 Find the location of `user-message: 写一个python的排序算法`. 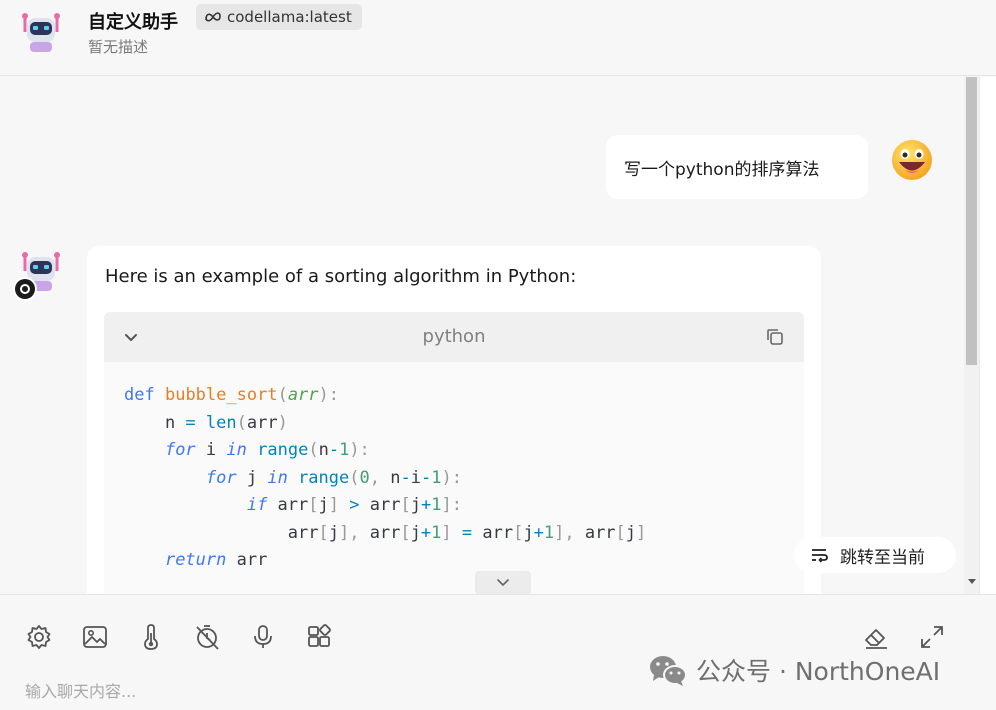

user-message: 写一个python的排序算法 is located at coordinates (737, 167).